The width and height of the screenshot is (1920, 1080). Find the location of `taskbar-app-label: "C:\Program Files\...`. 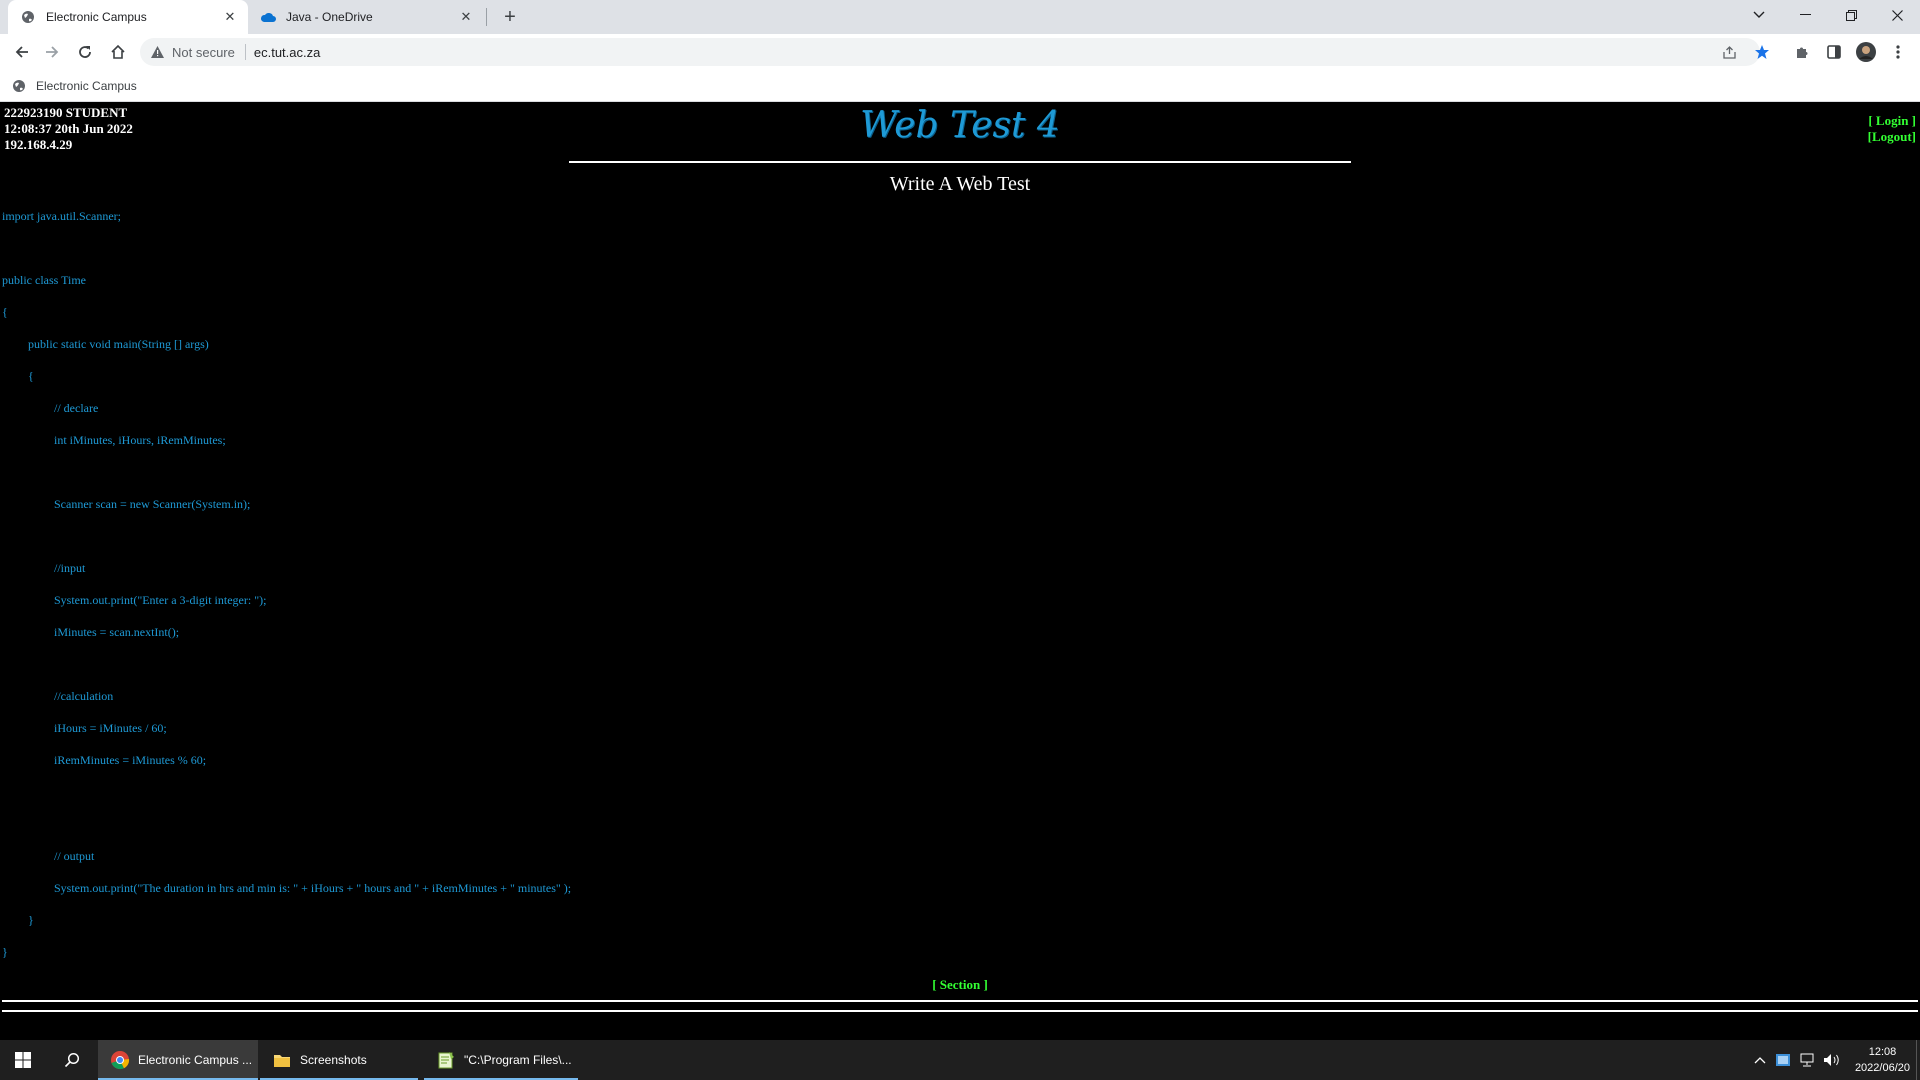

taskbar-app-label: "C:\Program Files\... is located at coordinates (518, 1060).